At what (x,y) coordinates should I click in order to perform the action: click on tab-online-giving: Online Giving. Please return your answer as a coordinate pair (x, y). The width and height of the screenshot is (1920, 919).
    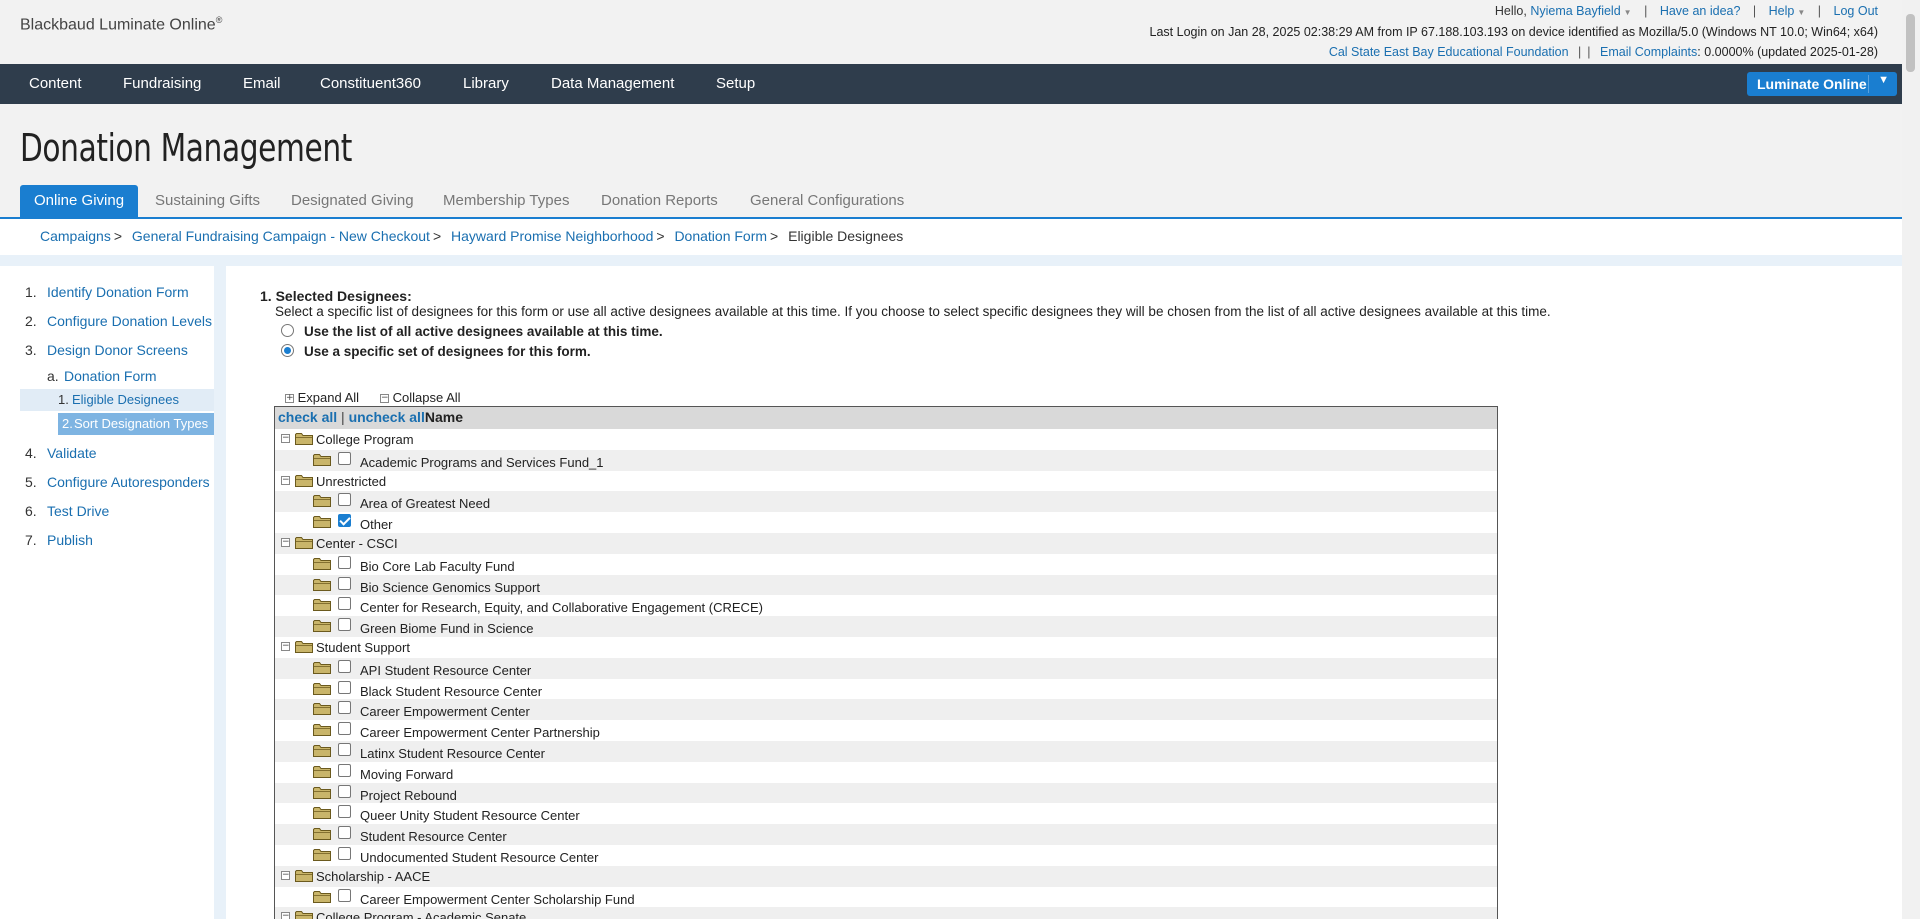
    Looking at the image, I should click on (79, 201).